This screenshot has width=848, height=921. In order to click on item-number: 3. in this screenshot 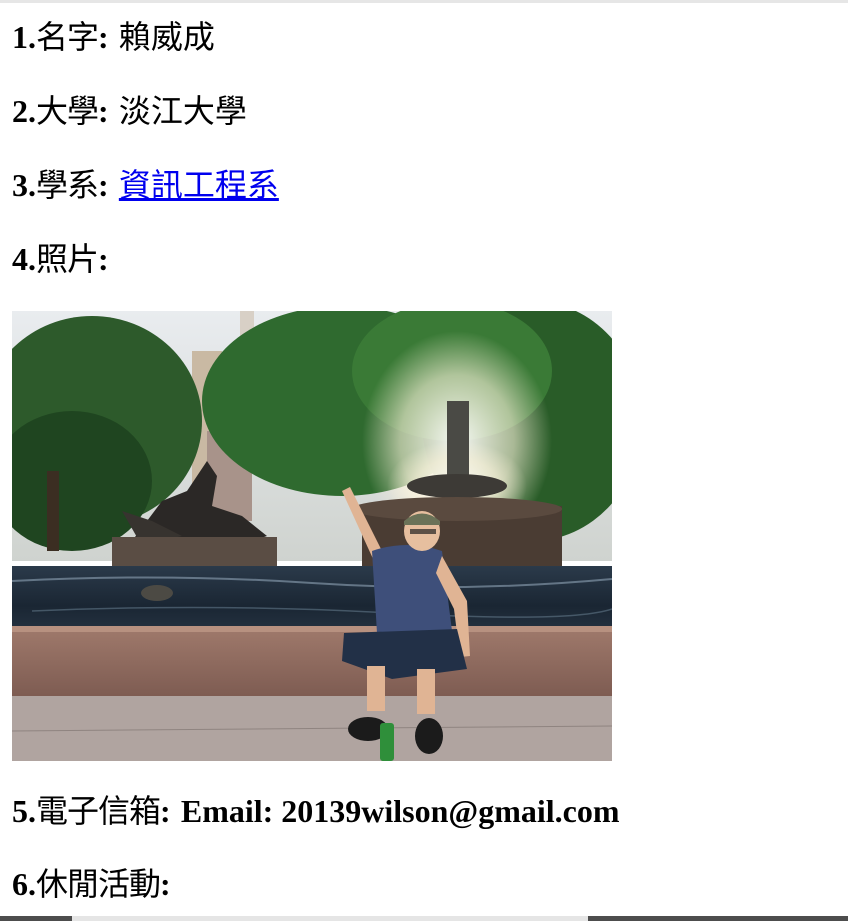, I will do `click(24, 185)`.